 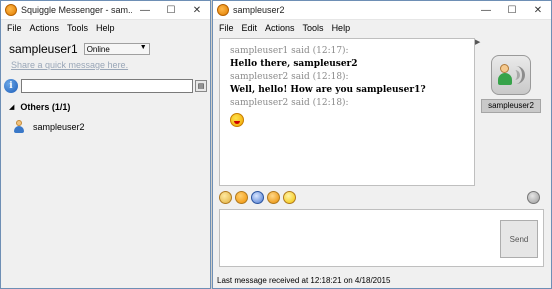 I want to click on contact-name: sampleuser2, so click(x=59, y=127).